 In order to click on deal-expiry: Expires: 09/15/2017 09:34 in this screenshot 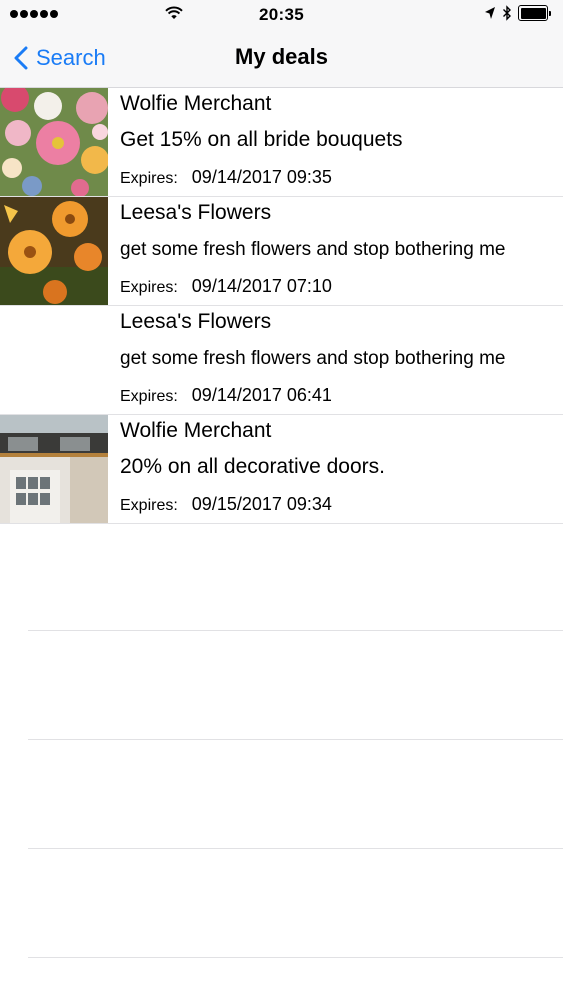, I will do `click(226, 504)`.